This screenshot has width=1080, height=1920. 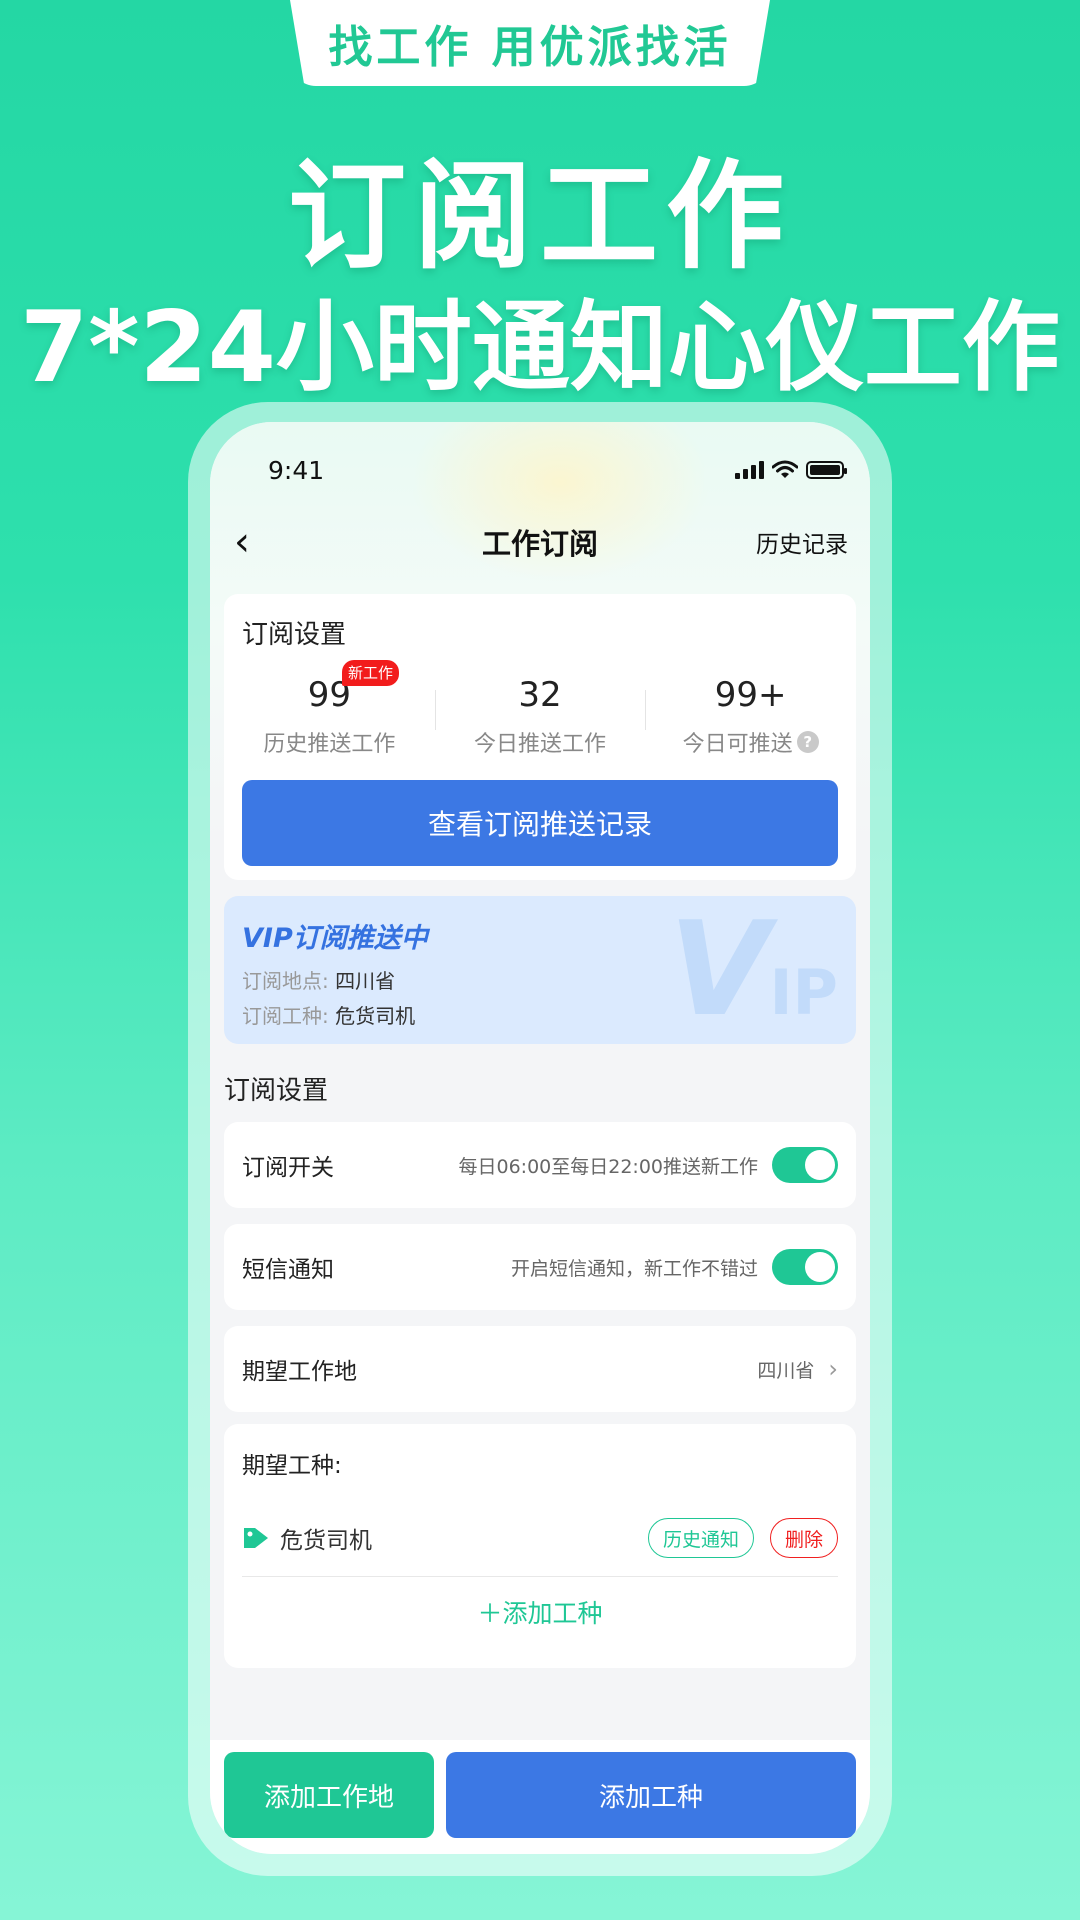 I want to click on add-job-button: 添加工种, so click(x=651, y=1795).